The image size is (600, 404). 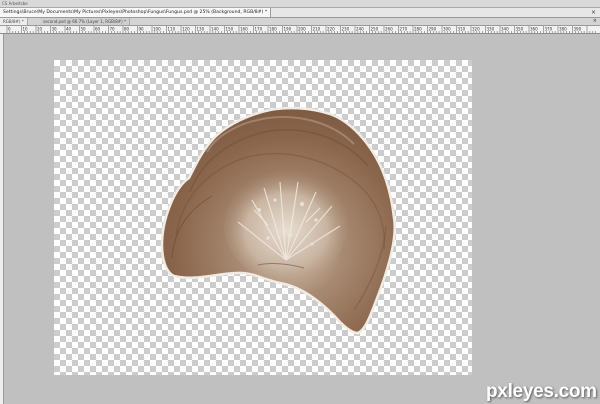 What do you see at coordinates (491, 29) in the screenshot?
I see `ruler-label: 330` at bounding box center [491, 29].